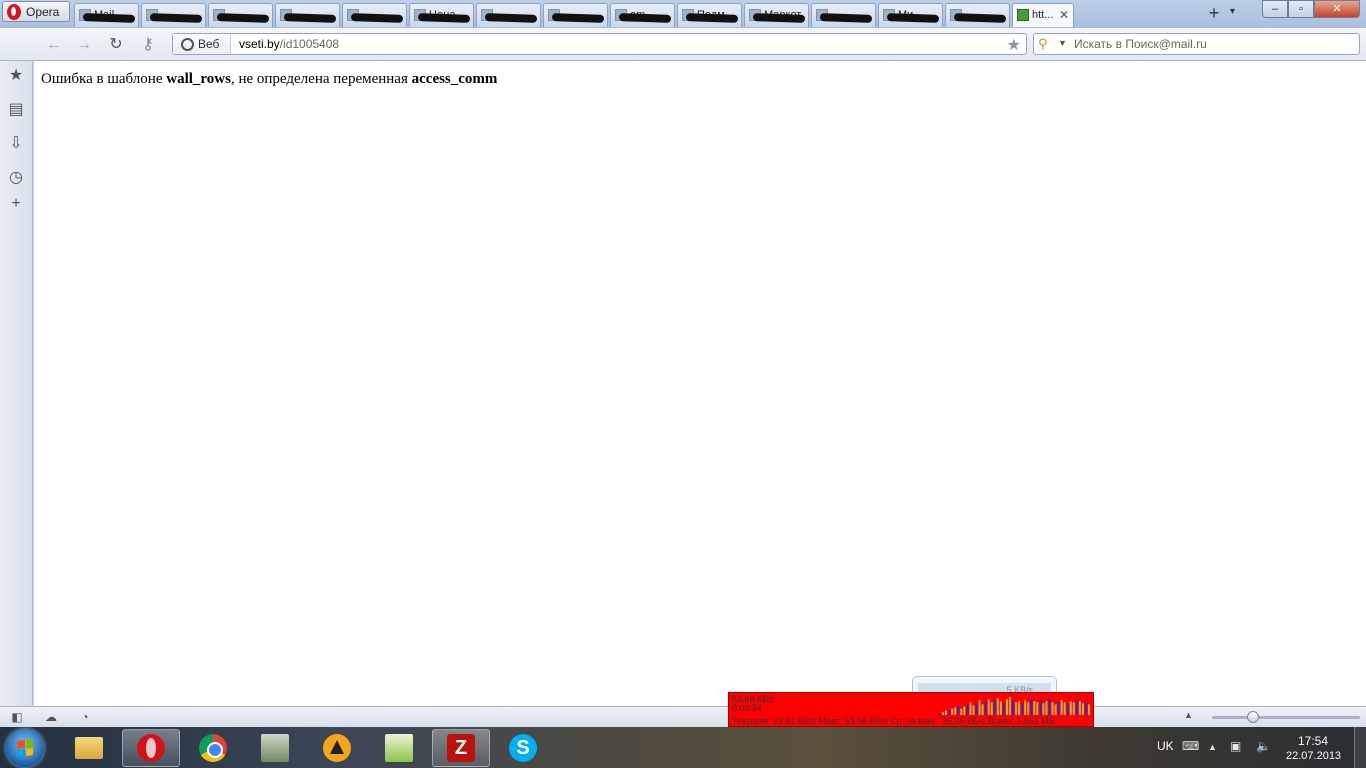 The width and height of the screenshot is (1366, 768). I want to click on taskbar-monitor, so click(275, 748).